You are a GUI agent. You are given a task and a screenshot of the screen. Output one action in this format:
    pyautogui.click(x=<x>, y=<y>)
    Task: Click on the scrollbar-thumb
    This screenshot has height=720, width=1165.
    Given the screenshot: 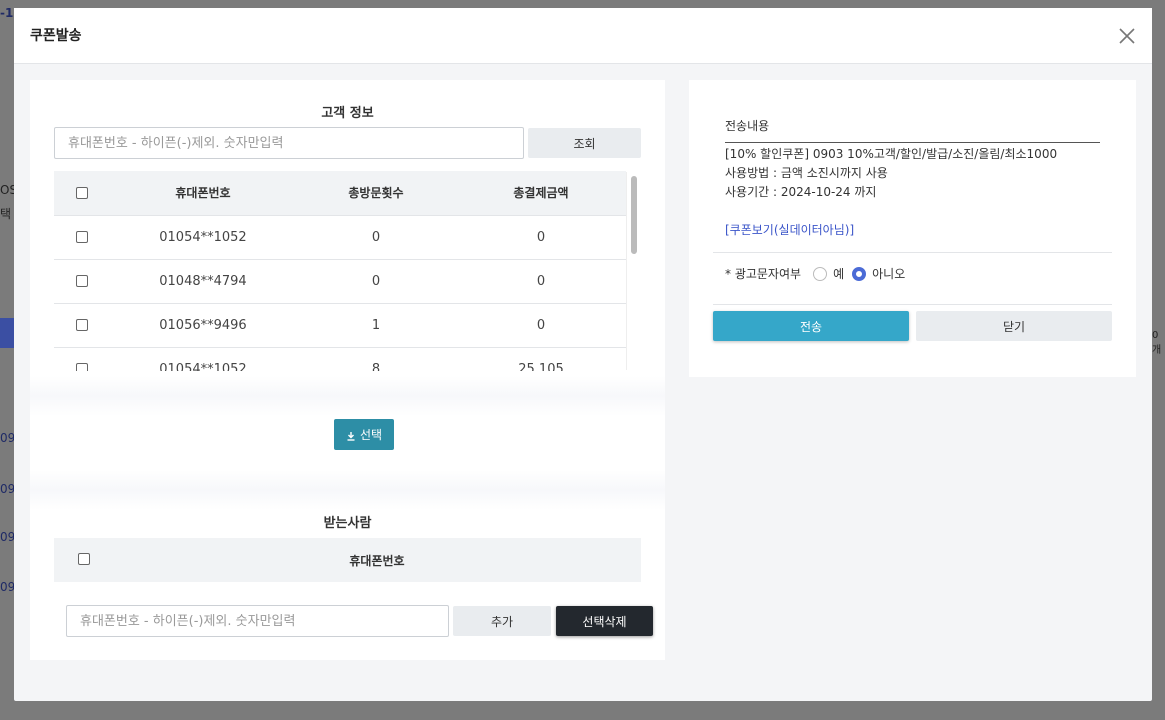 What is the action you would take?
    pyautogui.click(x=634, y=215)
    